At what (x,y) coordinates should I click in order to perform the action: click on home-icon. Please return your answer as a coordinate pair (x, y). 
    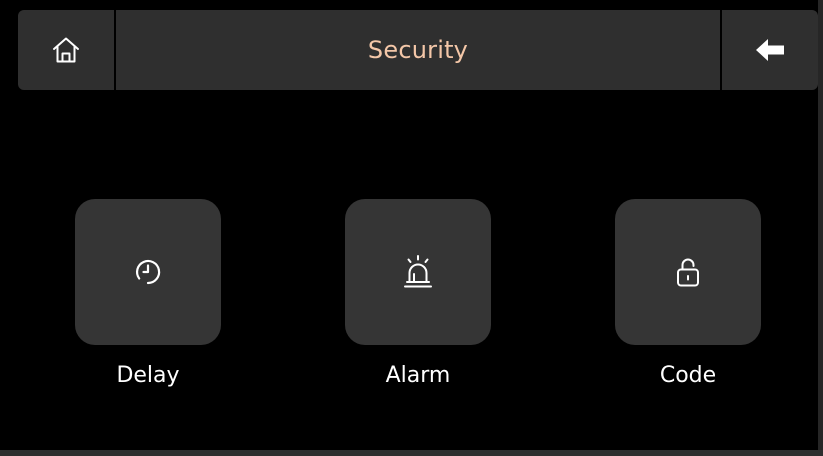
    Looking at the image, I should click on (66, 50).